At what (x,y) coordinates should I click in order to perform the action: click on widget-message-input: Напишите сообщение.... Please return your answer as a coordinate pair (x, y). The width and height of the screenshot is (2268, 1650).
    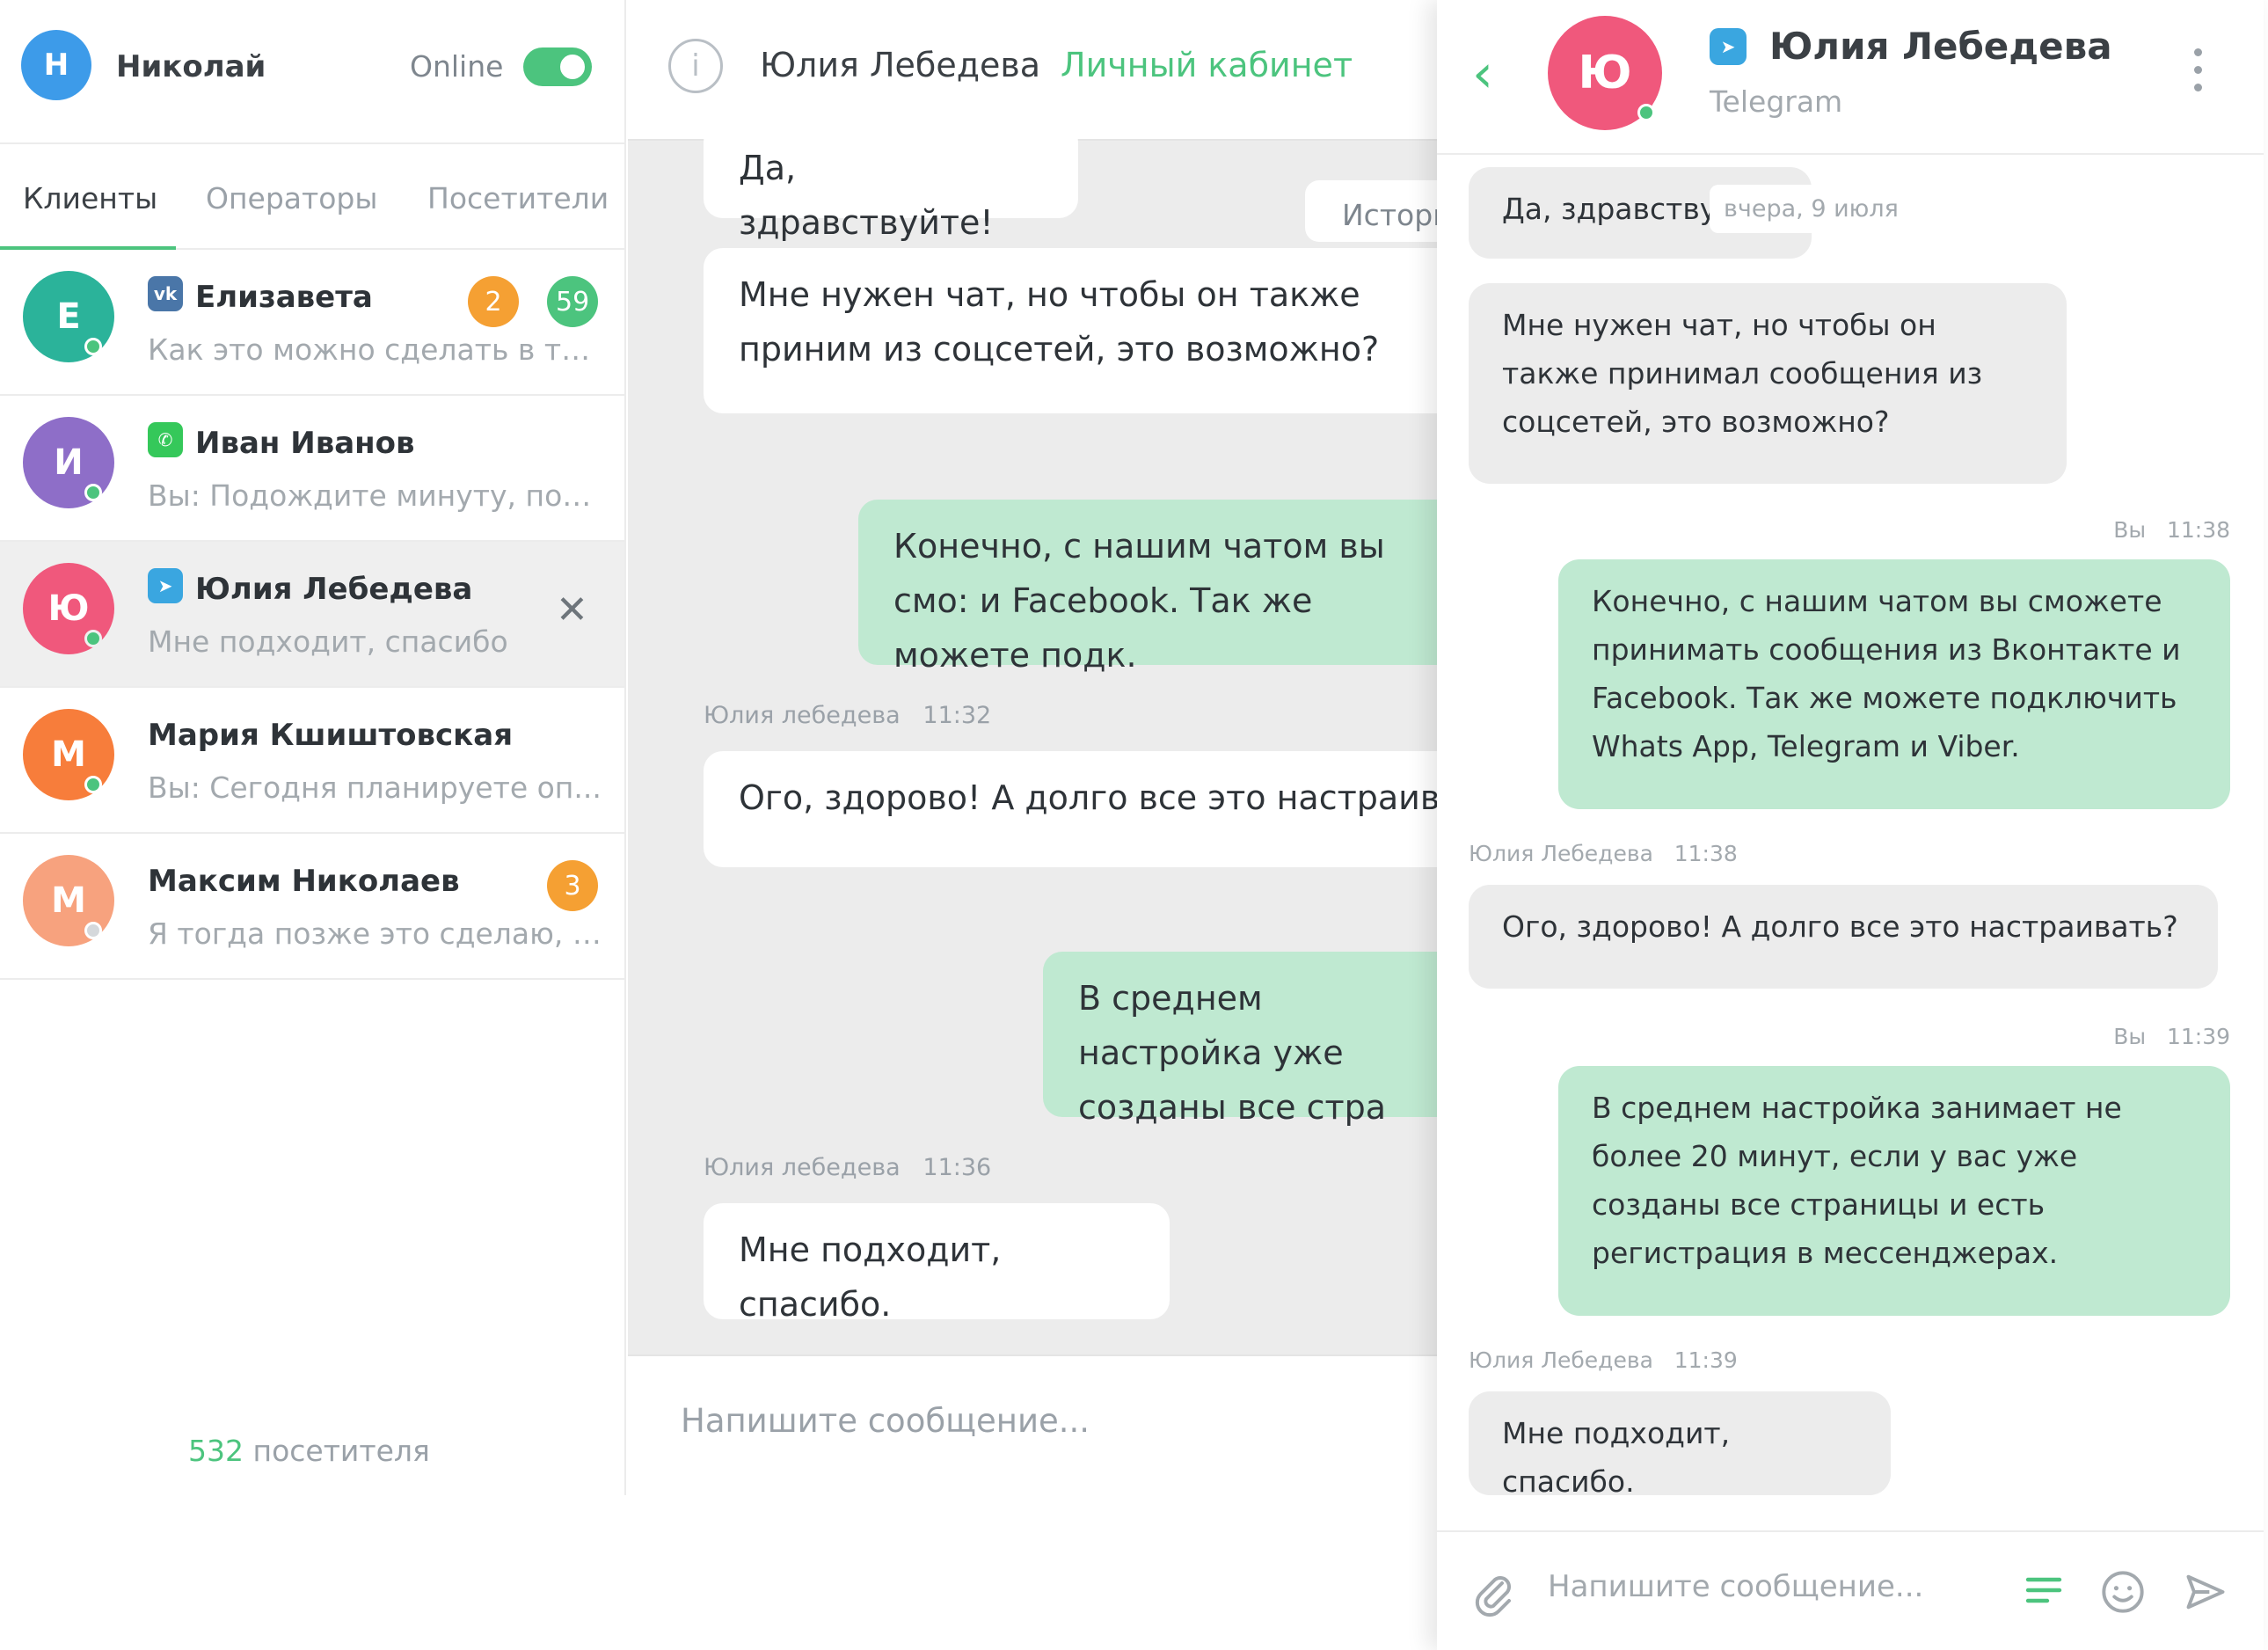
    Looking at the image, I should click on (1735, 1586).